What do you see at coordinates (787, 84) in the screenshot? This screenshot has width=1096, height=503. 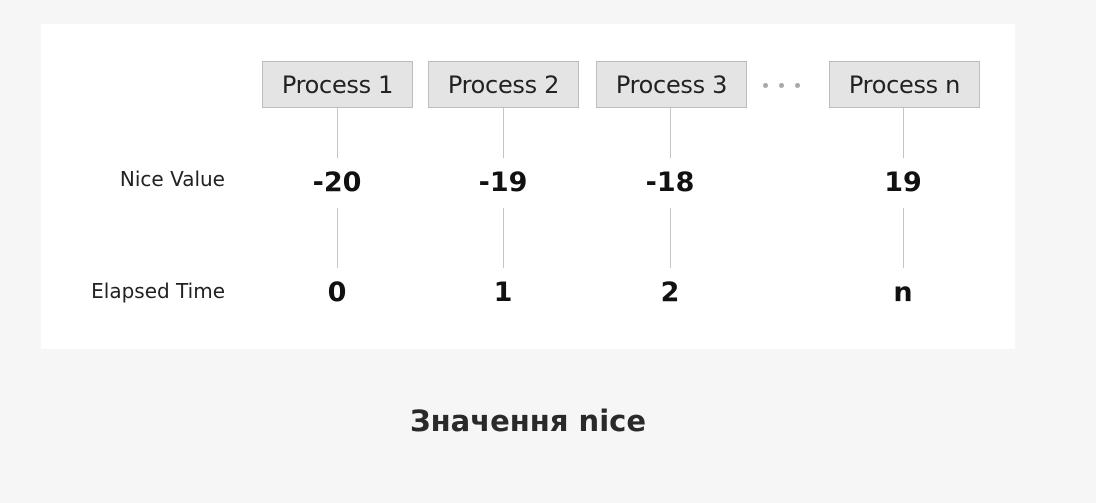 I see `ellipsis-dots` at bounding box center [787, 84].